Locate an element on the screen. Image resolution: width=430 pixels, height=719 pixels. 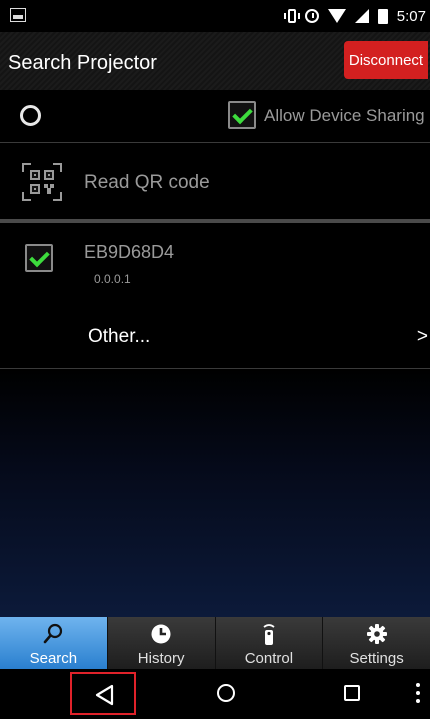
search-icon is located at coordinates (53, 633).